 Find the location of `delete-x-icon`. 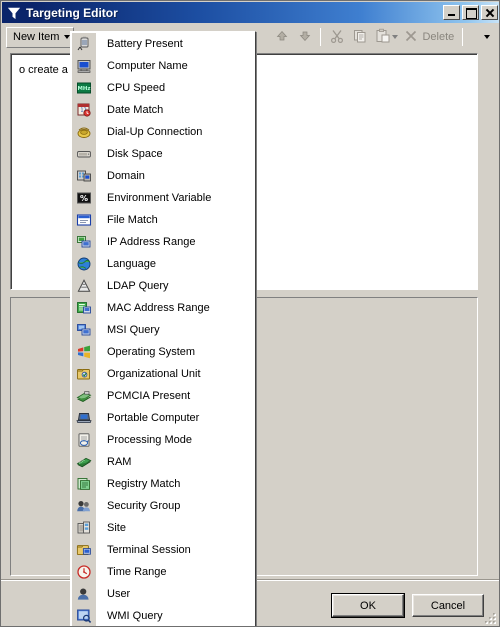

delete-x-icon is located at coordinates (411, 37).